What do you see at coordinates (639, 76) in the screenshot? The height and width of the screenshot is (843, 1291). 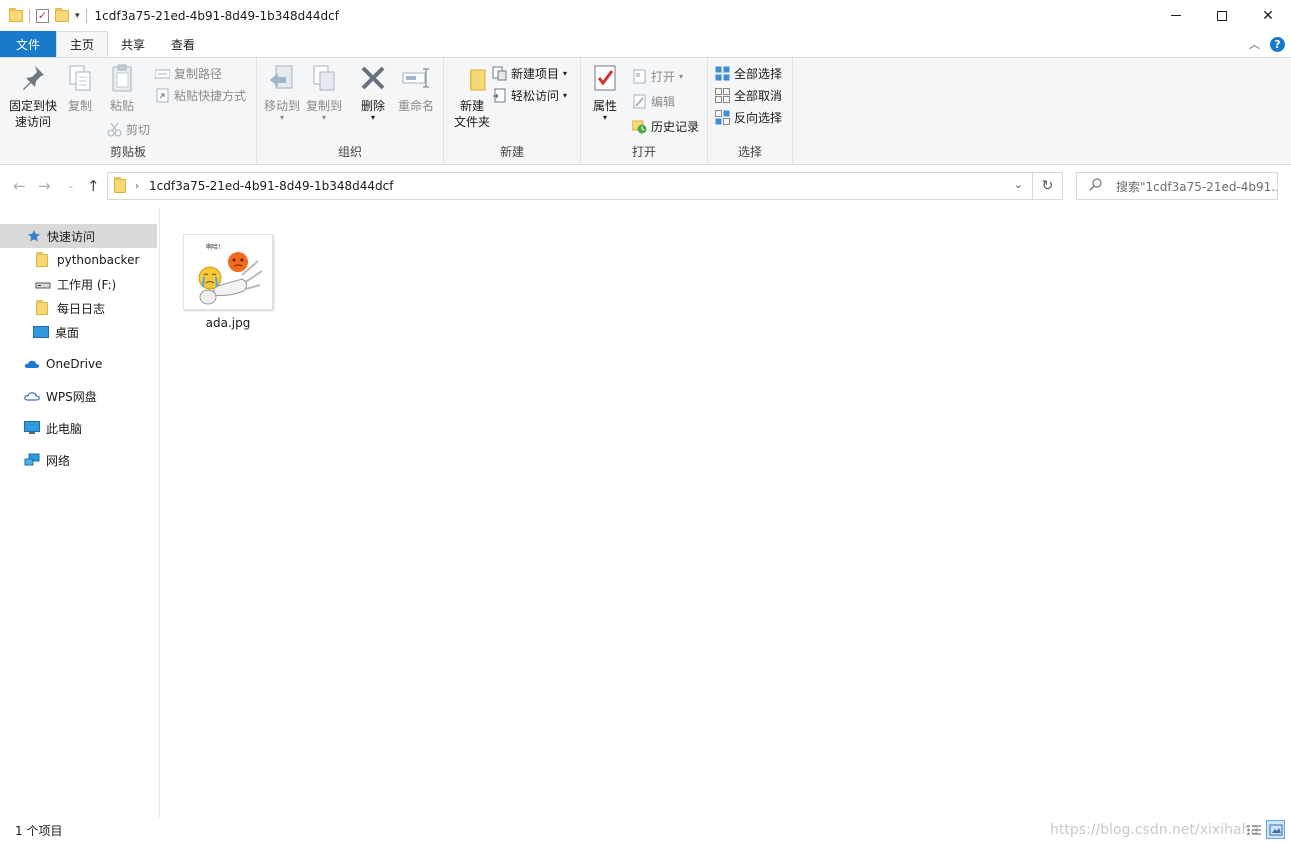 I see `open-icon` at bounding box center [639, 76].